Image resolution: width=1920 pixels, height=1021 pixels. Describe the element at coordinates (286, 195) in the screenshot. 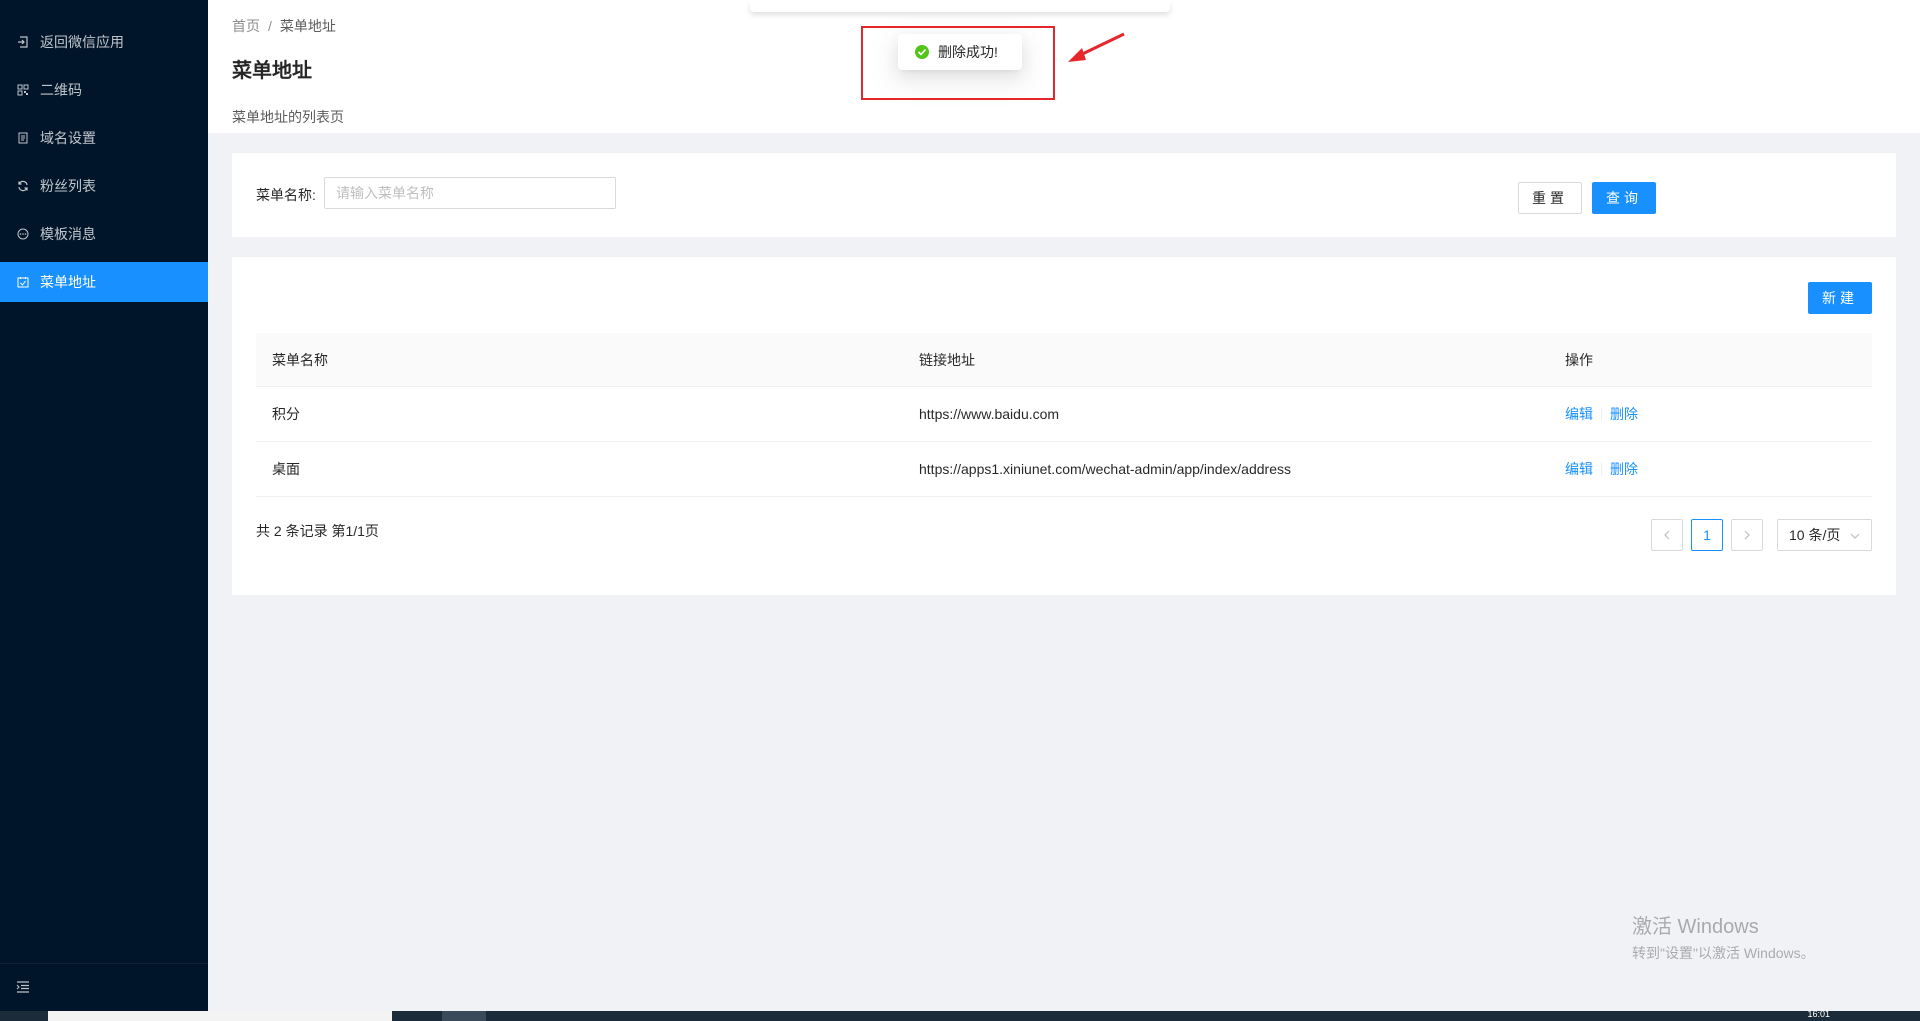

I see `search-label: 菜单名称:` at that location.